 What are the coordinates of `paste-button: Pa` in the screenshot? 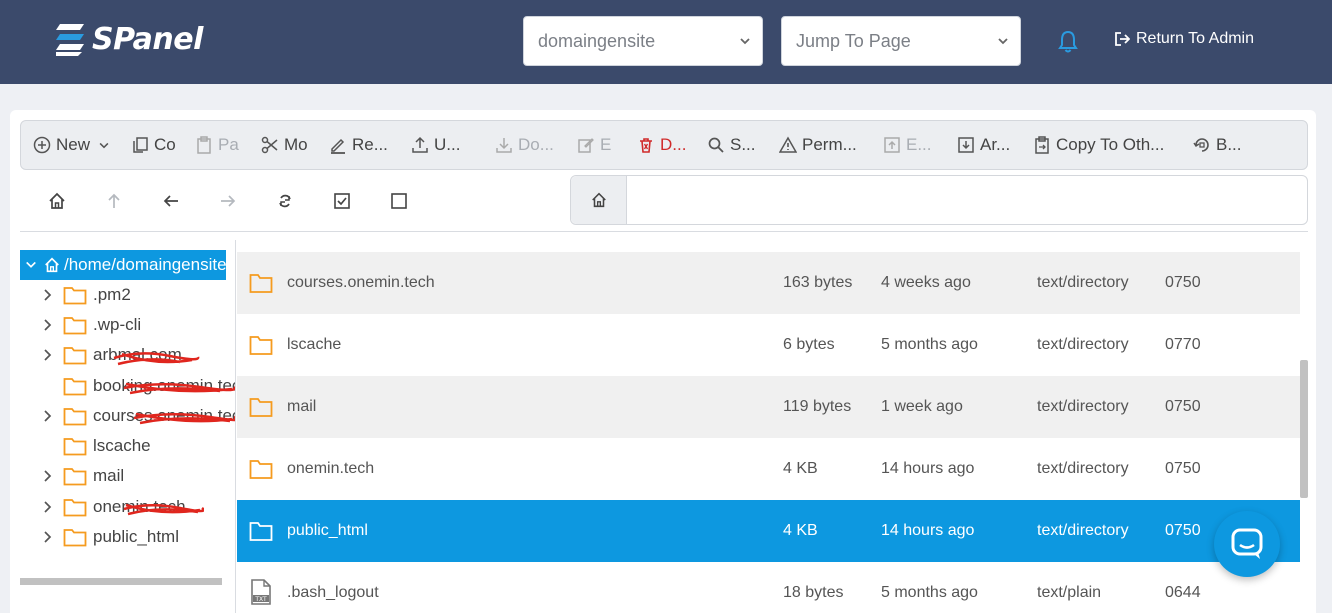 It's located at (218, 145).